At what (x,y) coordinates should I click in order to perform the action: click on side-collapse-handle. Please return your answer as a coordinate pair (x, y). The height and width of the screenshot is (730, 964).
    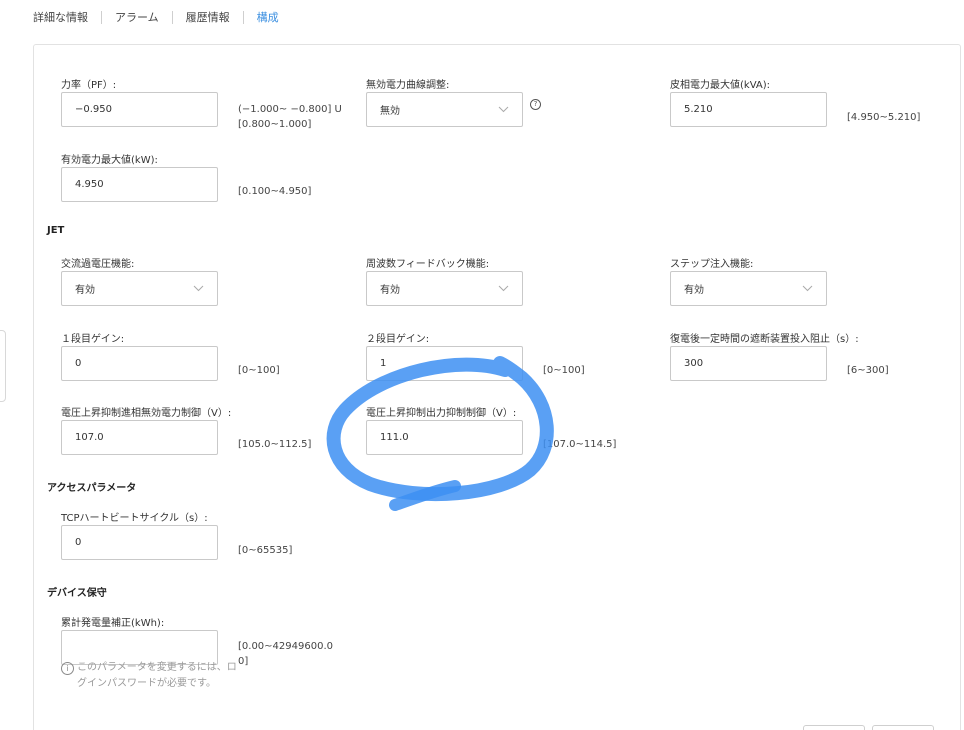
    Looking at the image, I should click on (3, 366).